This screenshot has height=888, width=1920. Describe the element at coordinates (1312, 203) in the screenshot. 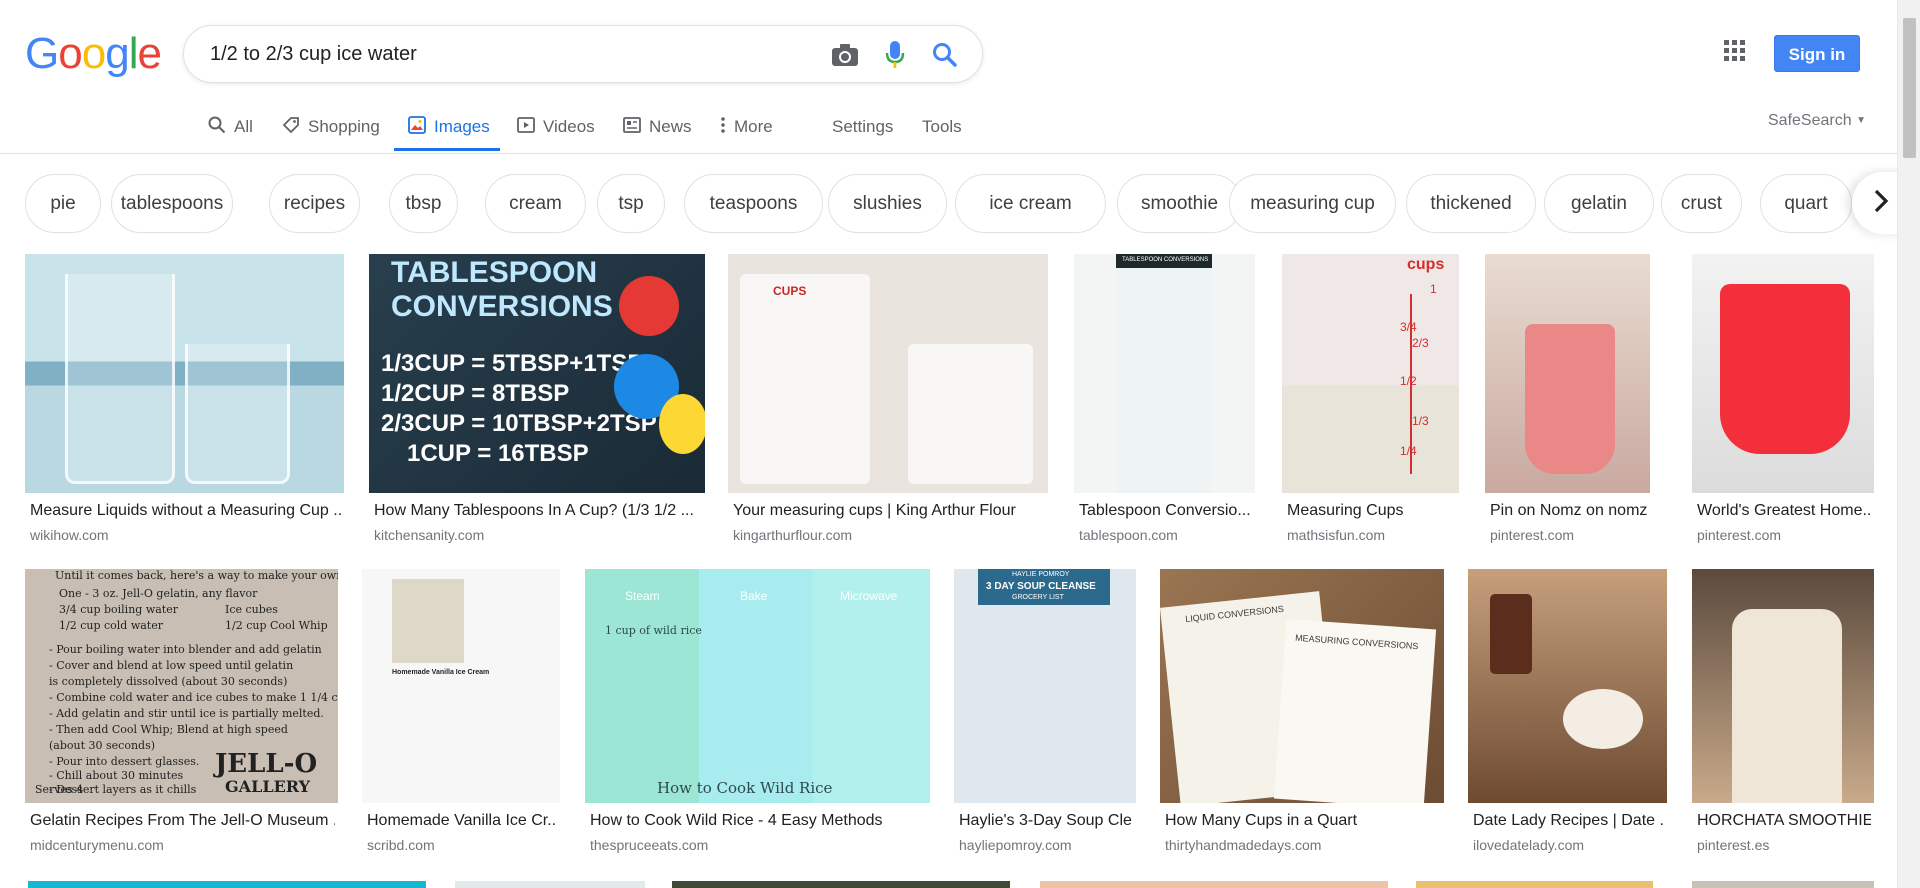

I see `chip-measuring-cup: measuring cup` at that location.